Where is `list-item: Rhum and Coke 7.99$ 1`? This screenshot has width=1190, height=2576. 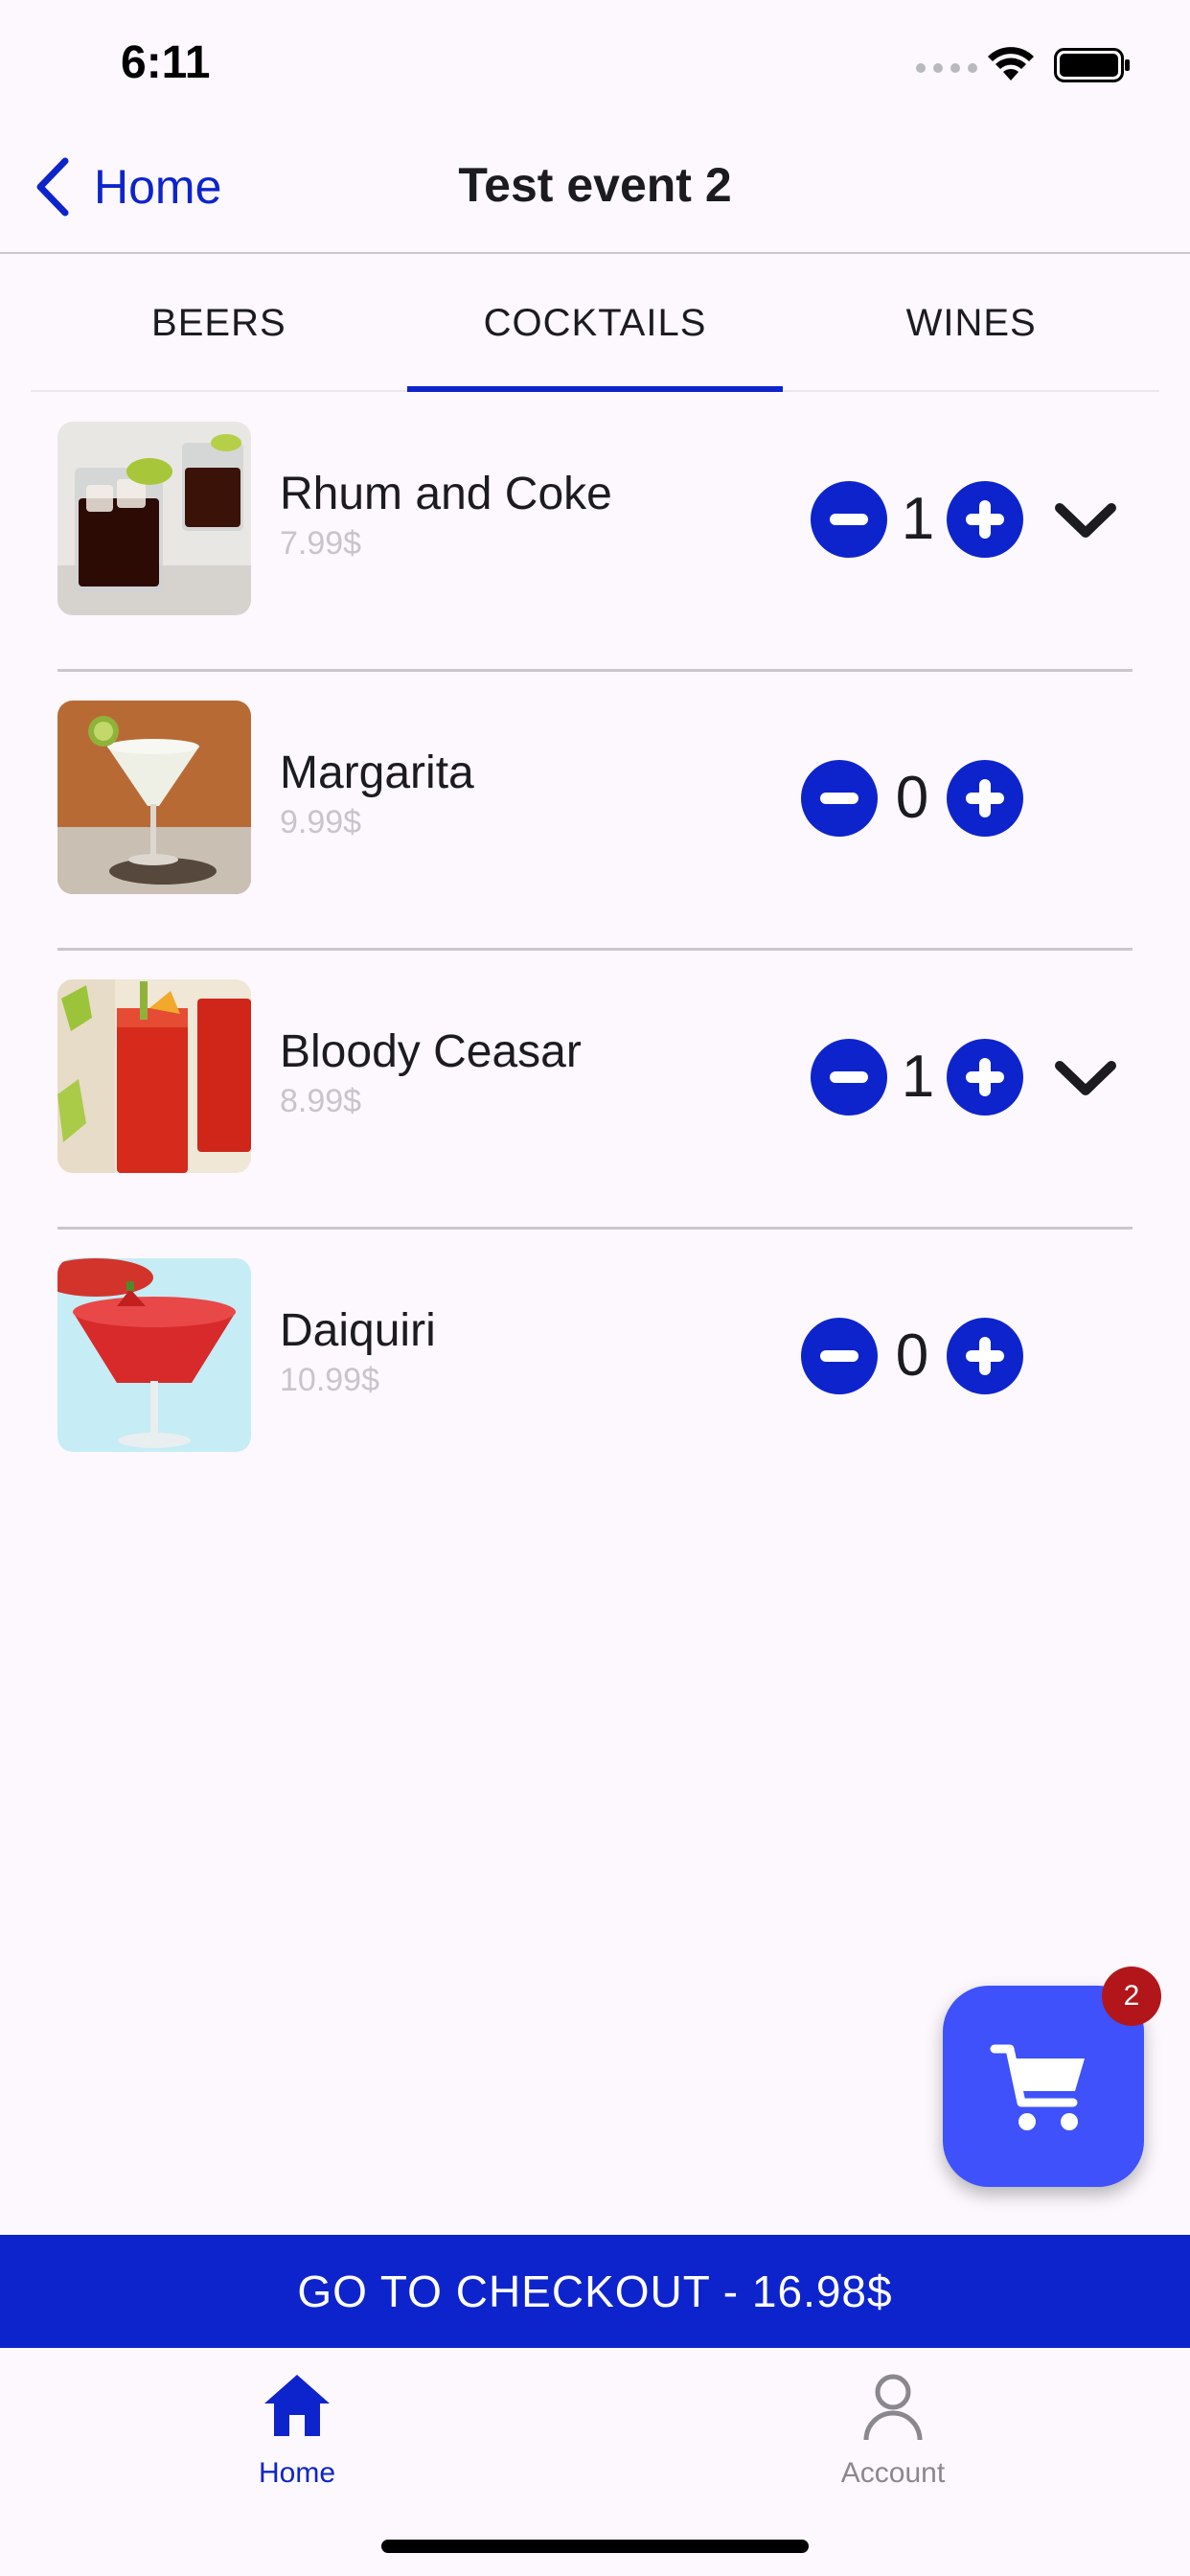 list-item: Rhum and Coke 7.99$ 1 is located at coordinates (595, 532).